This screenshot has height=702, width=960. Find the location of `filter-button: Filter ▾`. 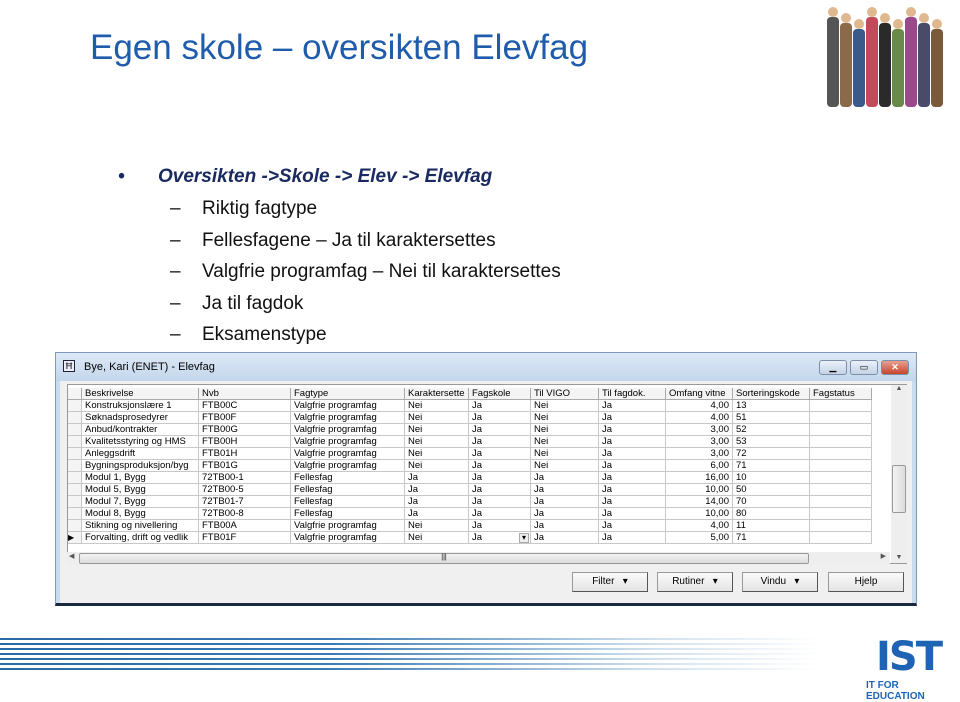

filter-button: Filter ▾ is located at coordinates (610, 582).